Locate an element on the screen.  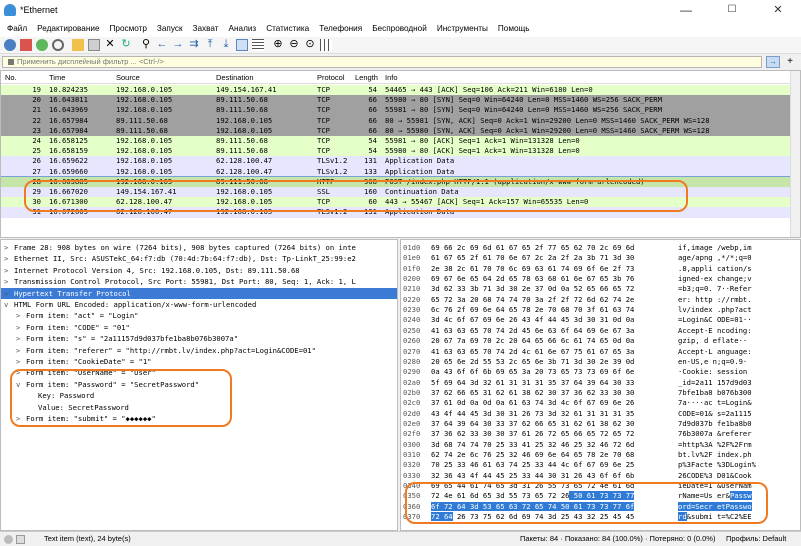
minimize-button: — is located at coordinates (686, 11).